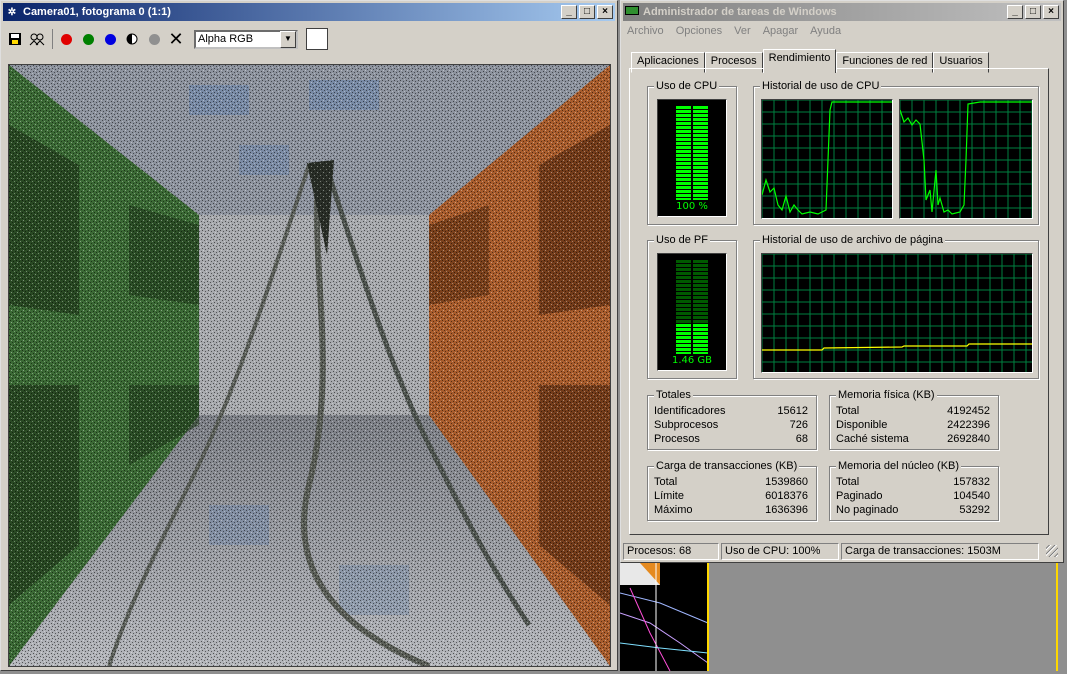 This screenshot has width=1067, height=674. I want to click on resize-grip, so click(1052, 551).